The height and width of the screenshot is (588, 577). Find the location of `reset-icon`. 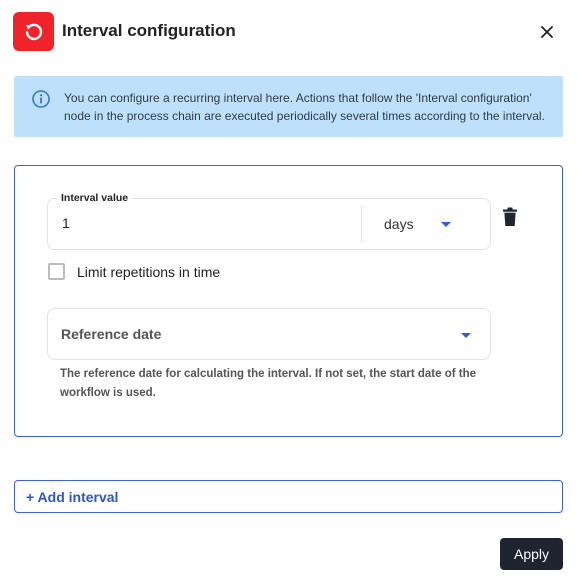

reset-icon is located at coordinates (33, 31).